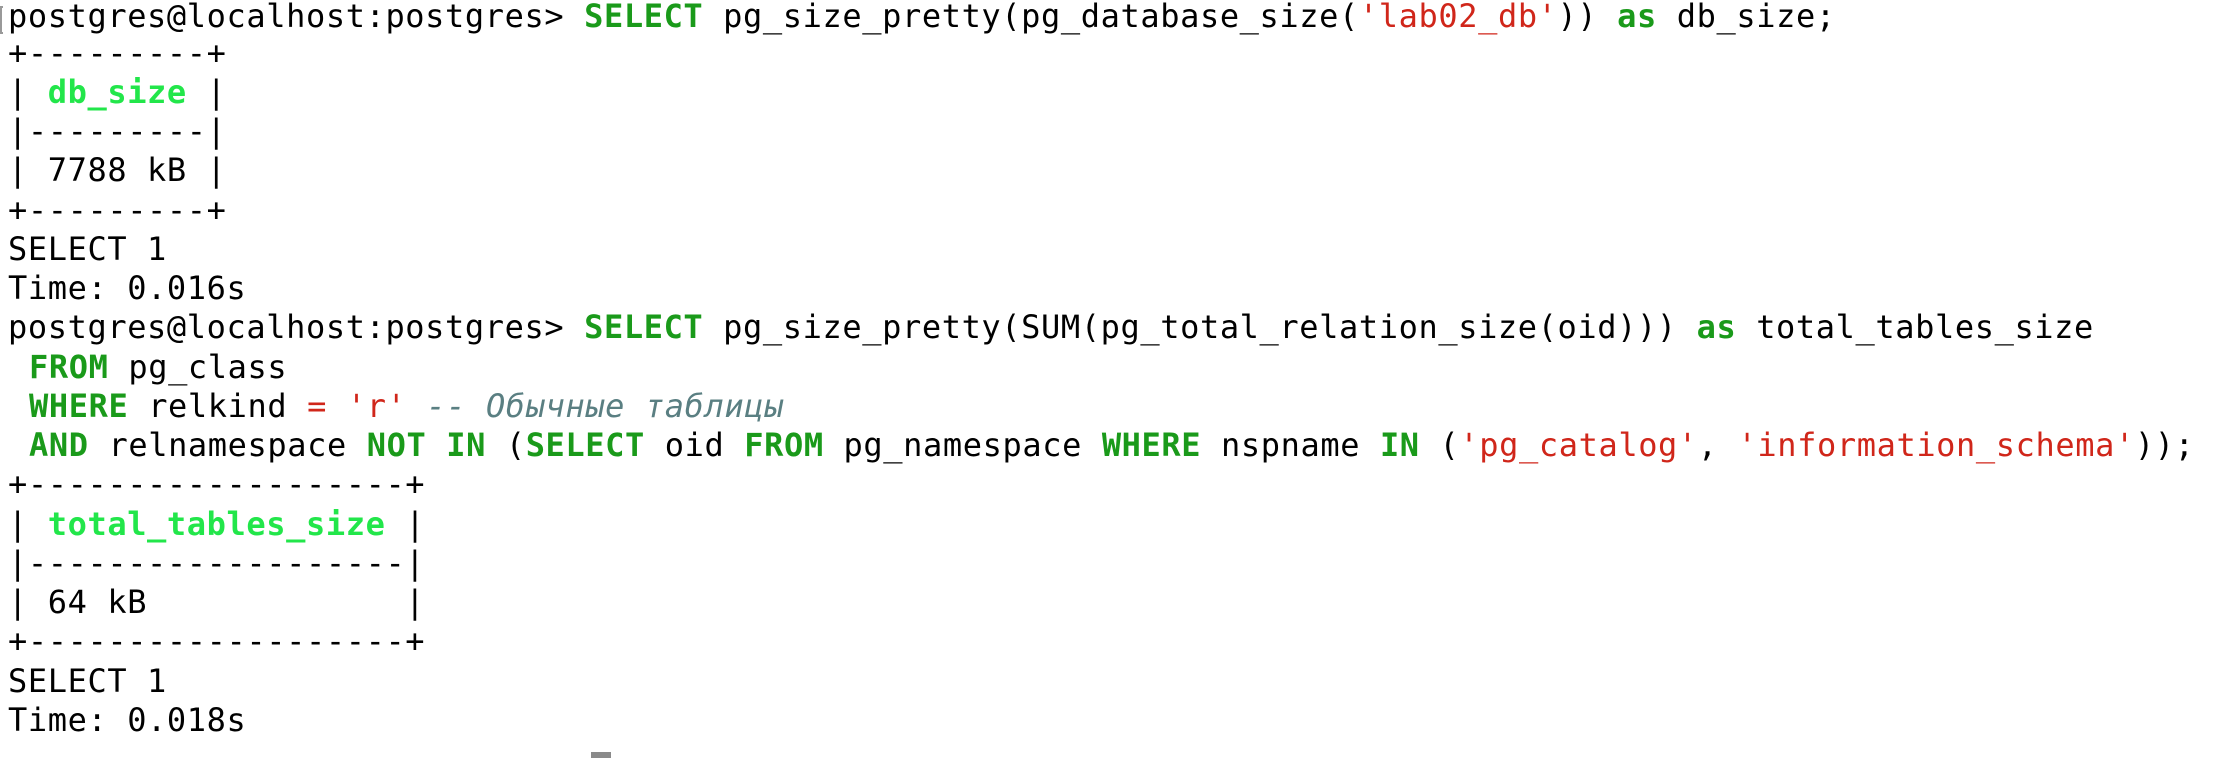 The height and width of the screenshot is (758, 2216). I want to click on string-literal: 'information_schema', so click(1936, 445).